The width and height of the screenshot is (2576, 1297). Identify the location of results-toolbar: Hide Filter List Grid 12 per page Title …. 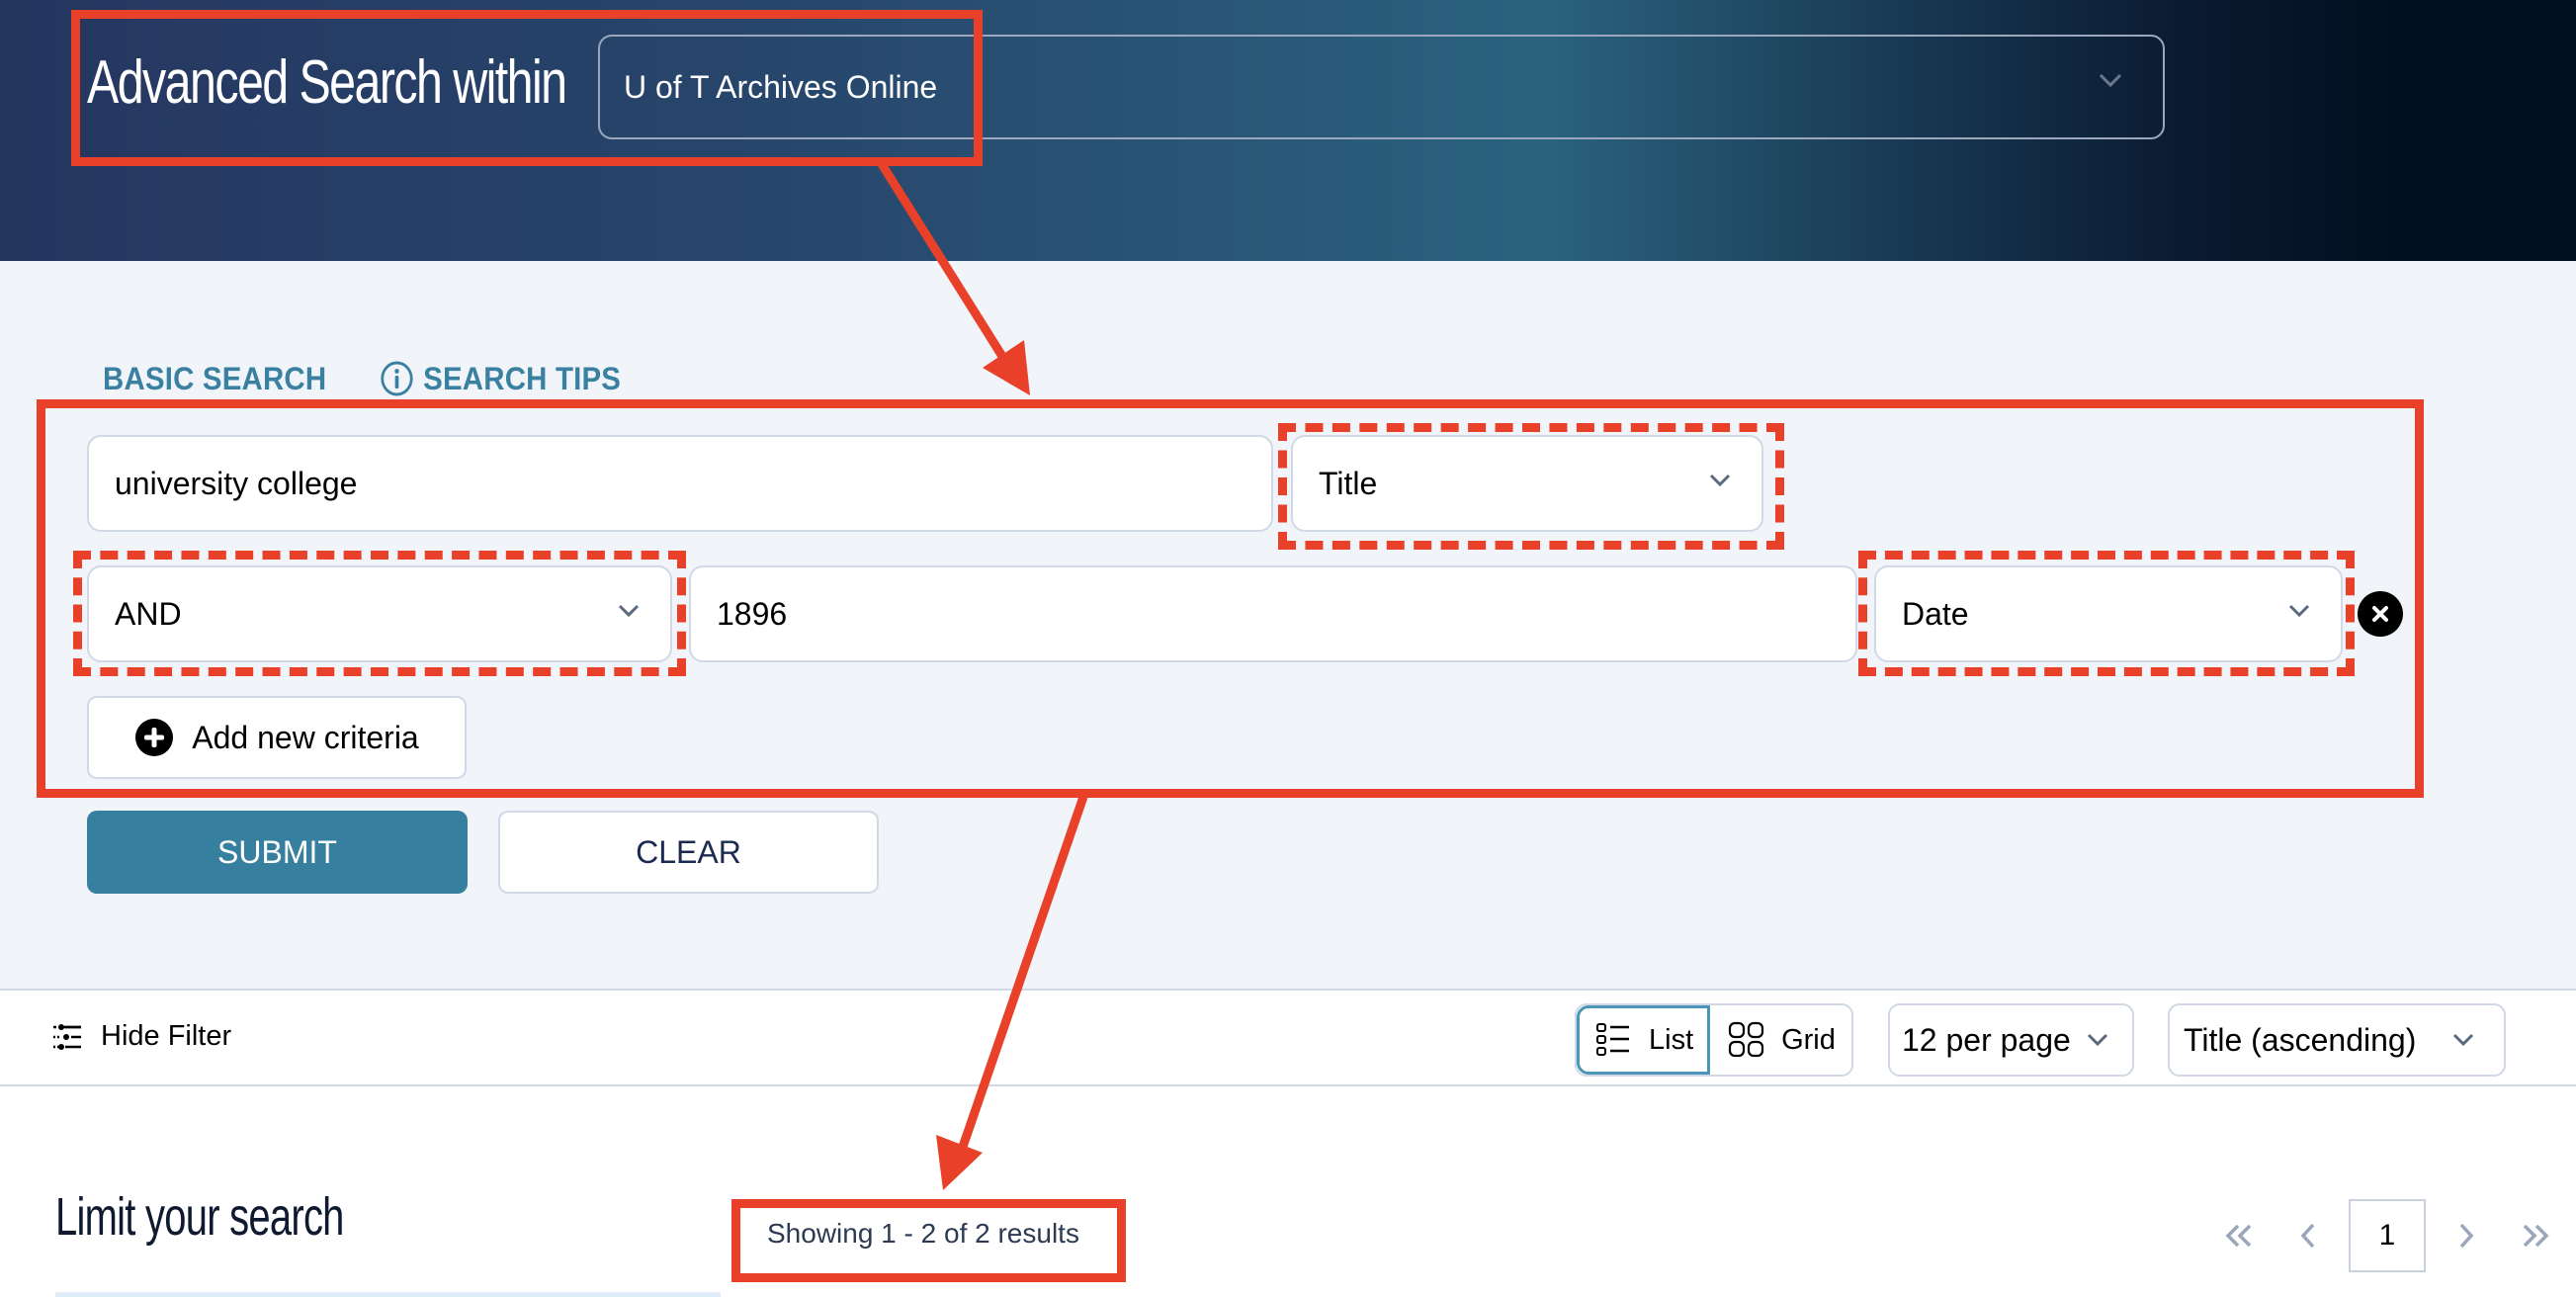
(1288, 1037).